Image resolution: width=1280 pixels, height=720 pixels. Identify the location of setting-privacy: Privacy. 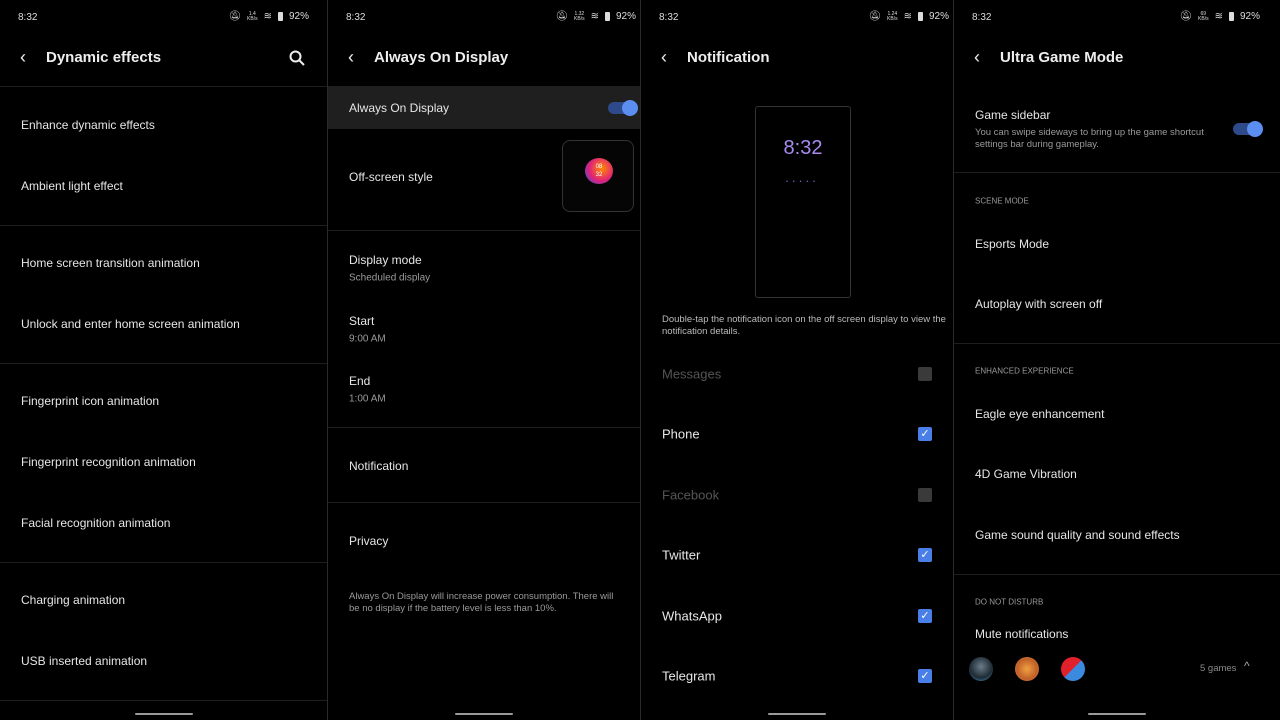
(368, 541).